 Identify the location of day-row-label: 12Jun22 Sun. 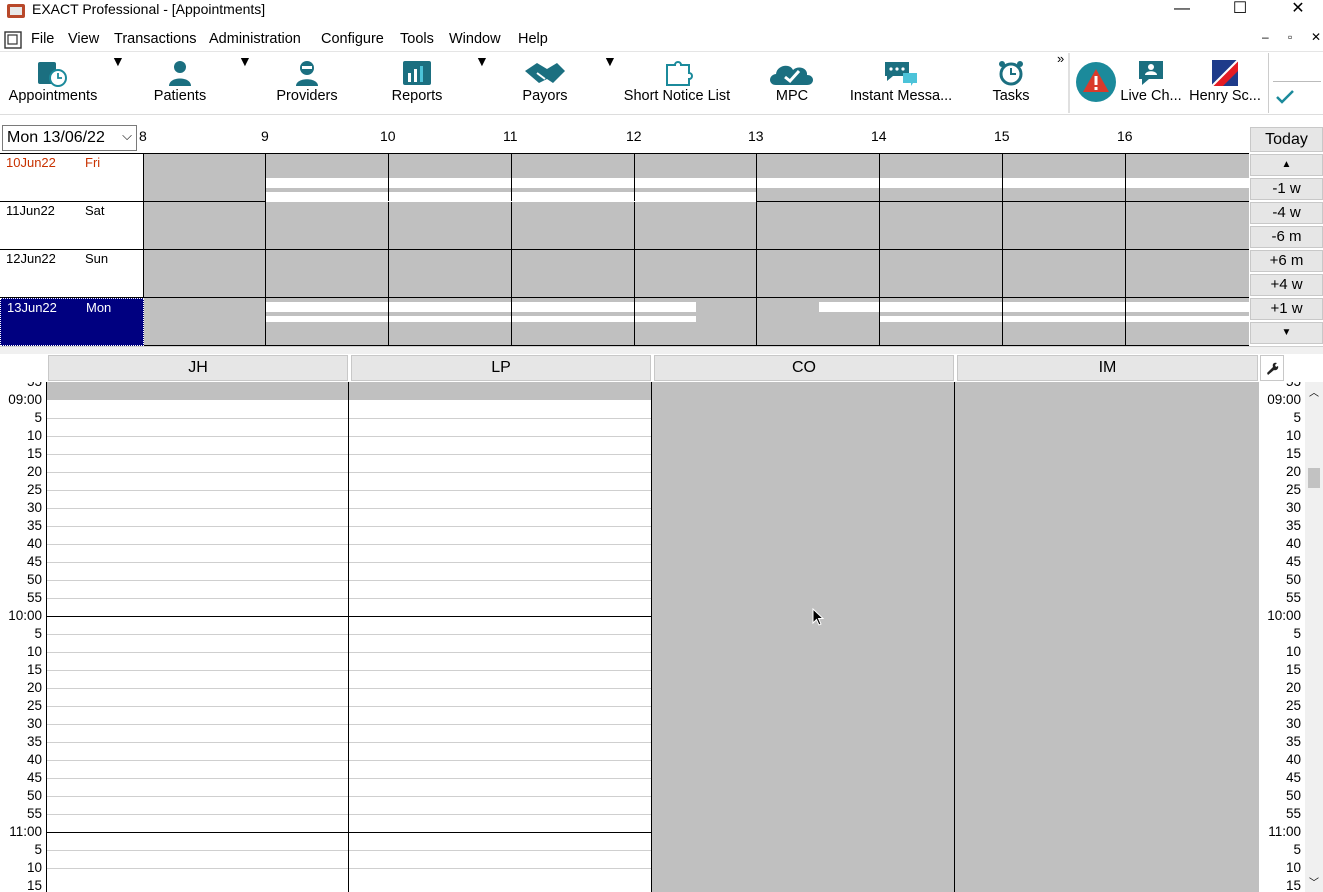
(72, 274).